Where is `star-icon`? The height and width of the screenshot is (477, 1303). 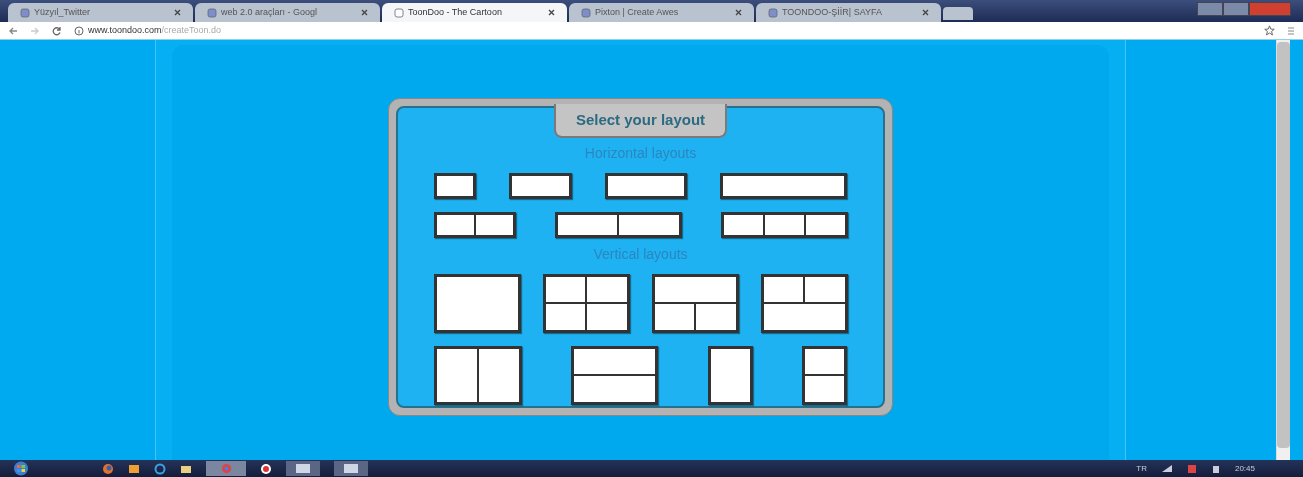 star-icon is located at coordinates (1269, 30).